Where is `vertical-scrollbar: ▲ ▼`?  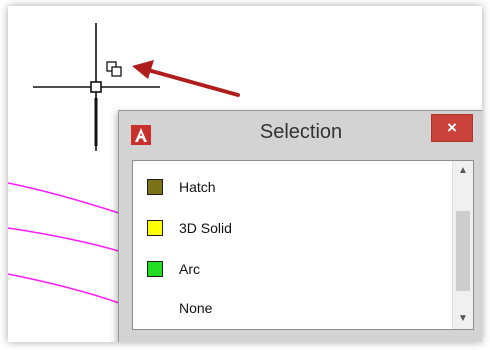 vertical-scrollbar: ▲ ▼ is located at coordinates (462, 245).